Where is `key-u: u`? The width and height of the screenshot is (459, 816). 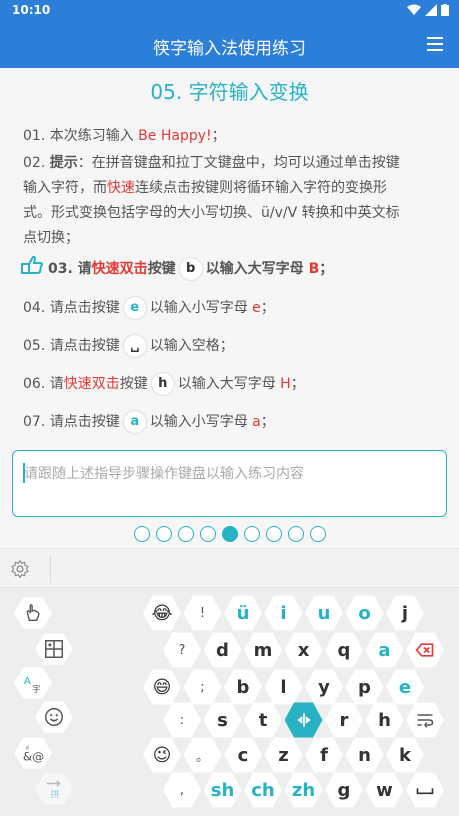 key-u: u is located at coordinates (324, 613).